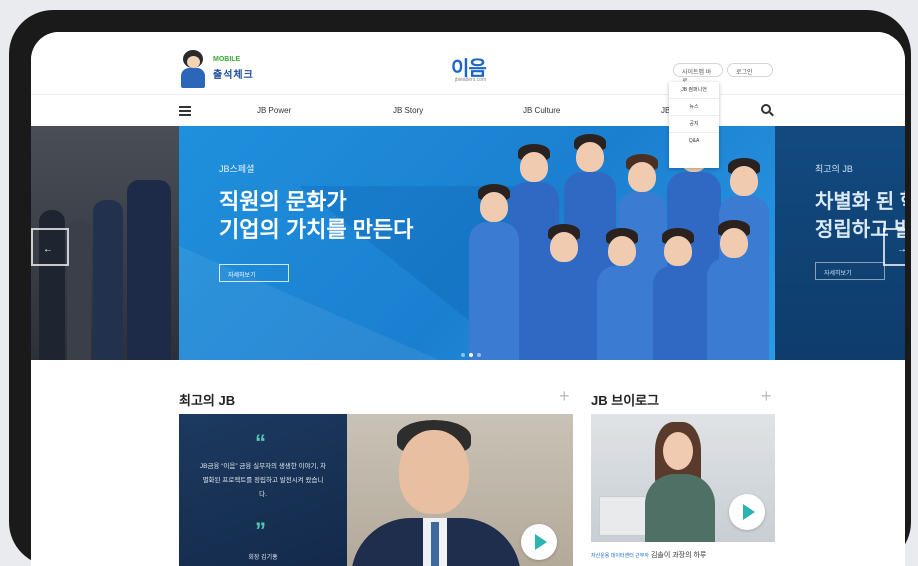 This screenshot has width=918, height=566. I want to click on carousel-prev-button: ←, so click(50, 247).